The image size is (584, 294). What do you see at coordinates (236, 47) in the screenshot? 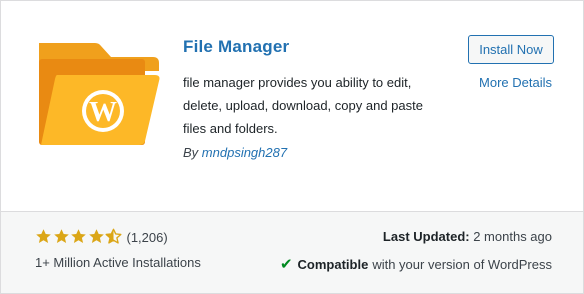
I see `plugin-title: File Manager` at bounding box center [236, 47].